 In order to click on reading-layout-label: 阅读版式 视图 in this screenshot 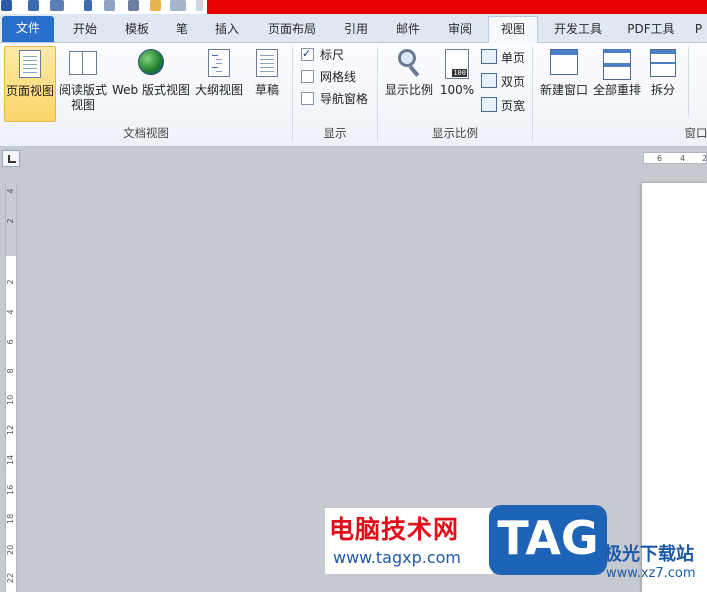, I will do `click(82, 97)`.